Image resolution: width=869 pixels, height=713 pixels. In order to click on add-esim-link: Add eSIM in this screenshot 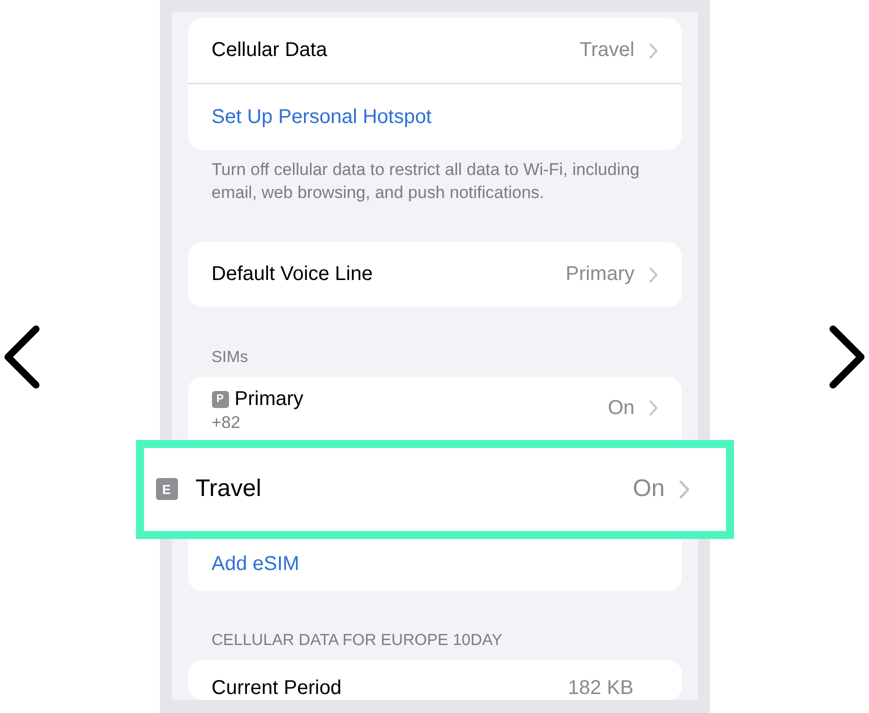, I will do `click(256, 564)`.